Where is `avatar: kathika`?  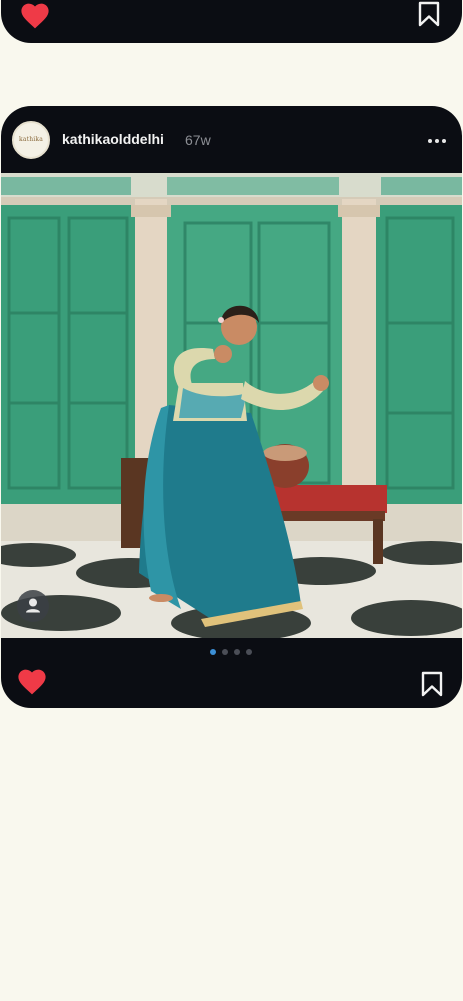
avatar: kathika is located at coordinates (31, 140).